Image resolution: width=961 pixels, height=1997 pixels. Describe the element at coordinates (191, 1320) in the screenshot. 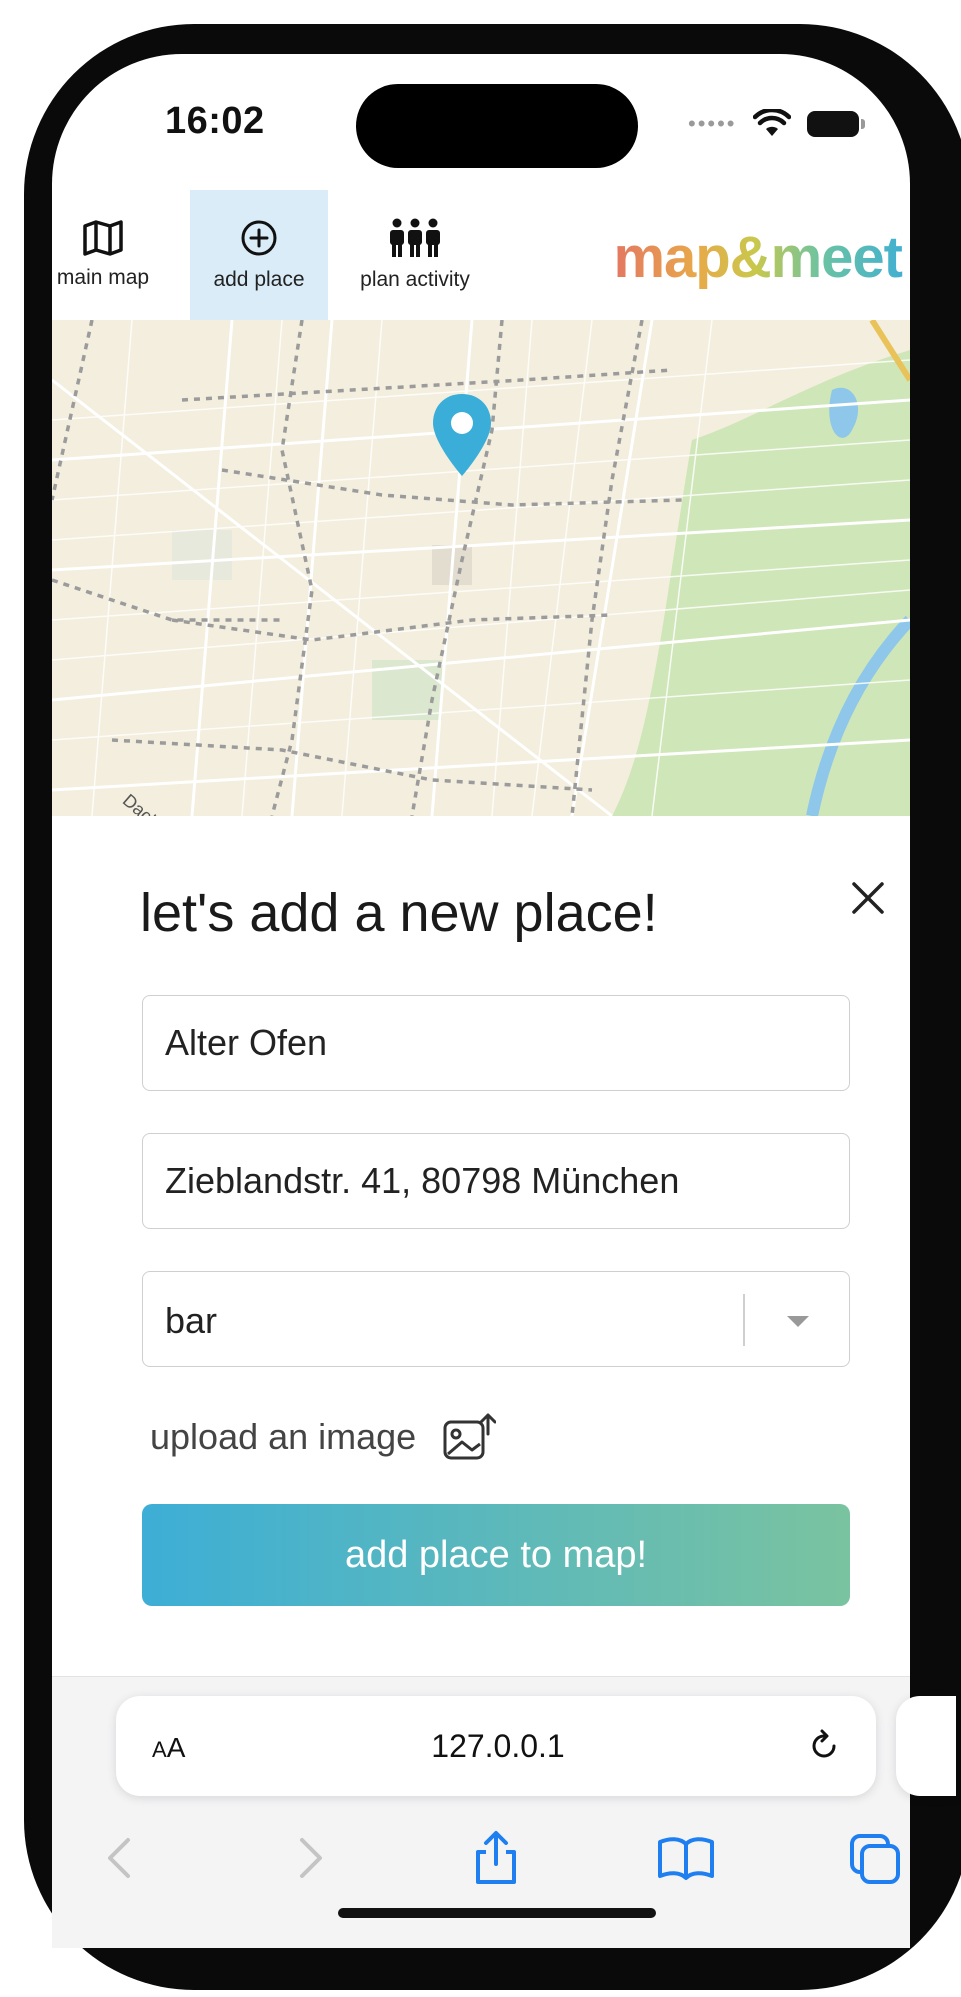

I see `category-select-value: bar` at that location.